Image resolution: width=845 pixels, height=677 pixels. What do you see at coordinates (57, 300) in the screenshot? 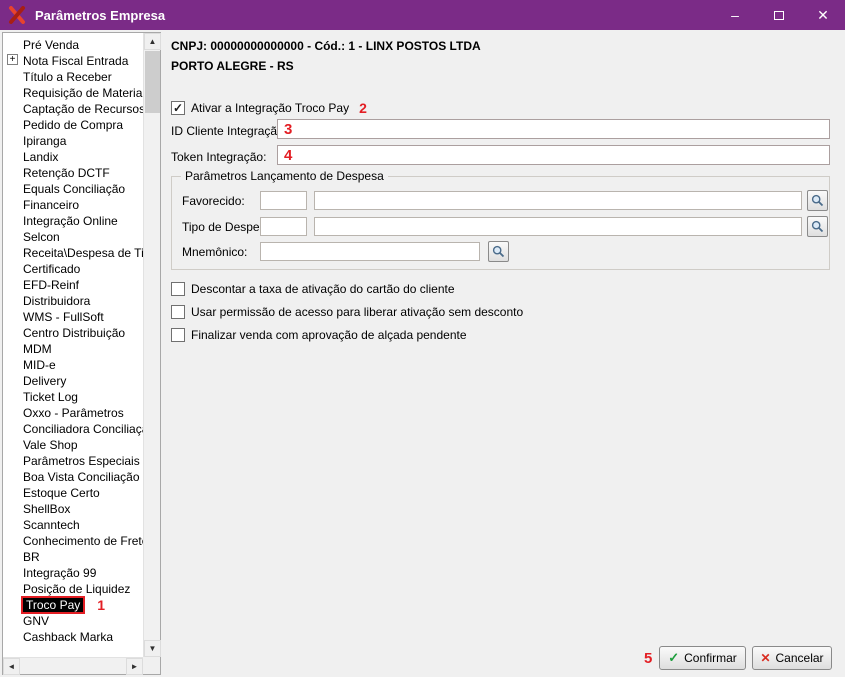
I see `sidebar-item-label: Distribuidora` at bounding box center [57, 300].